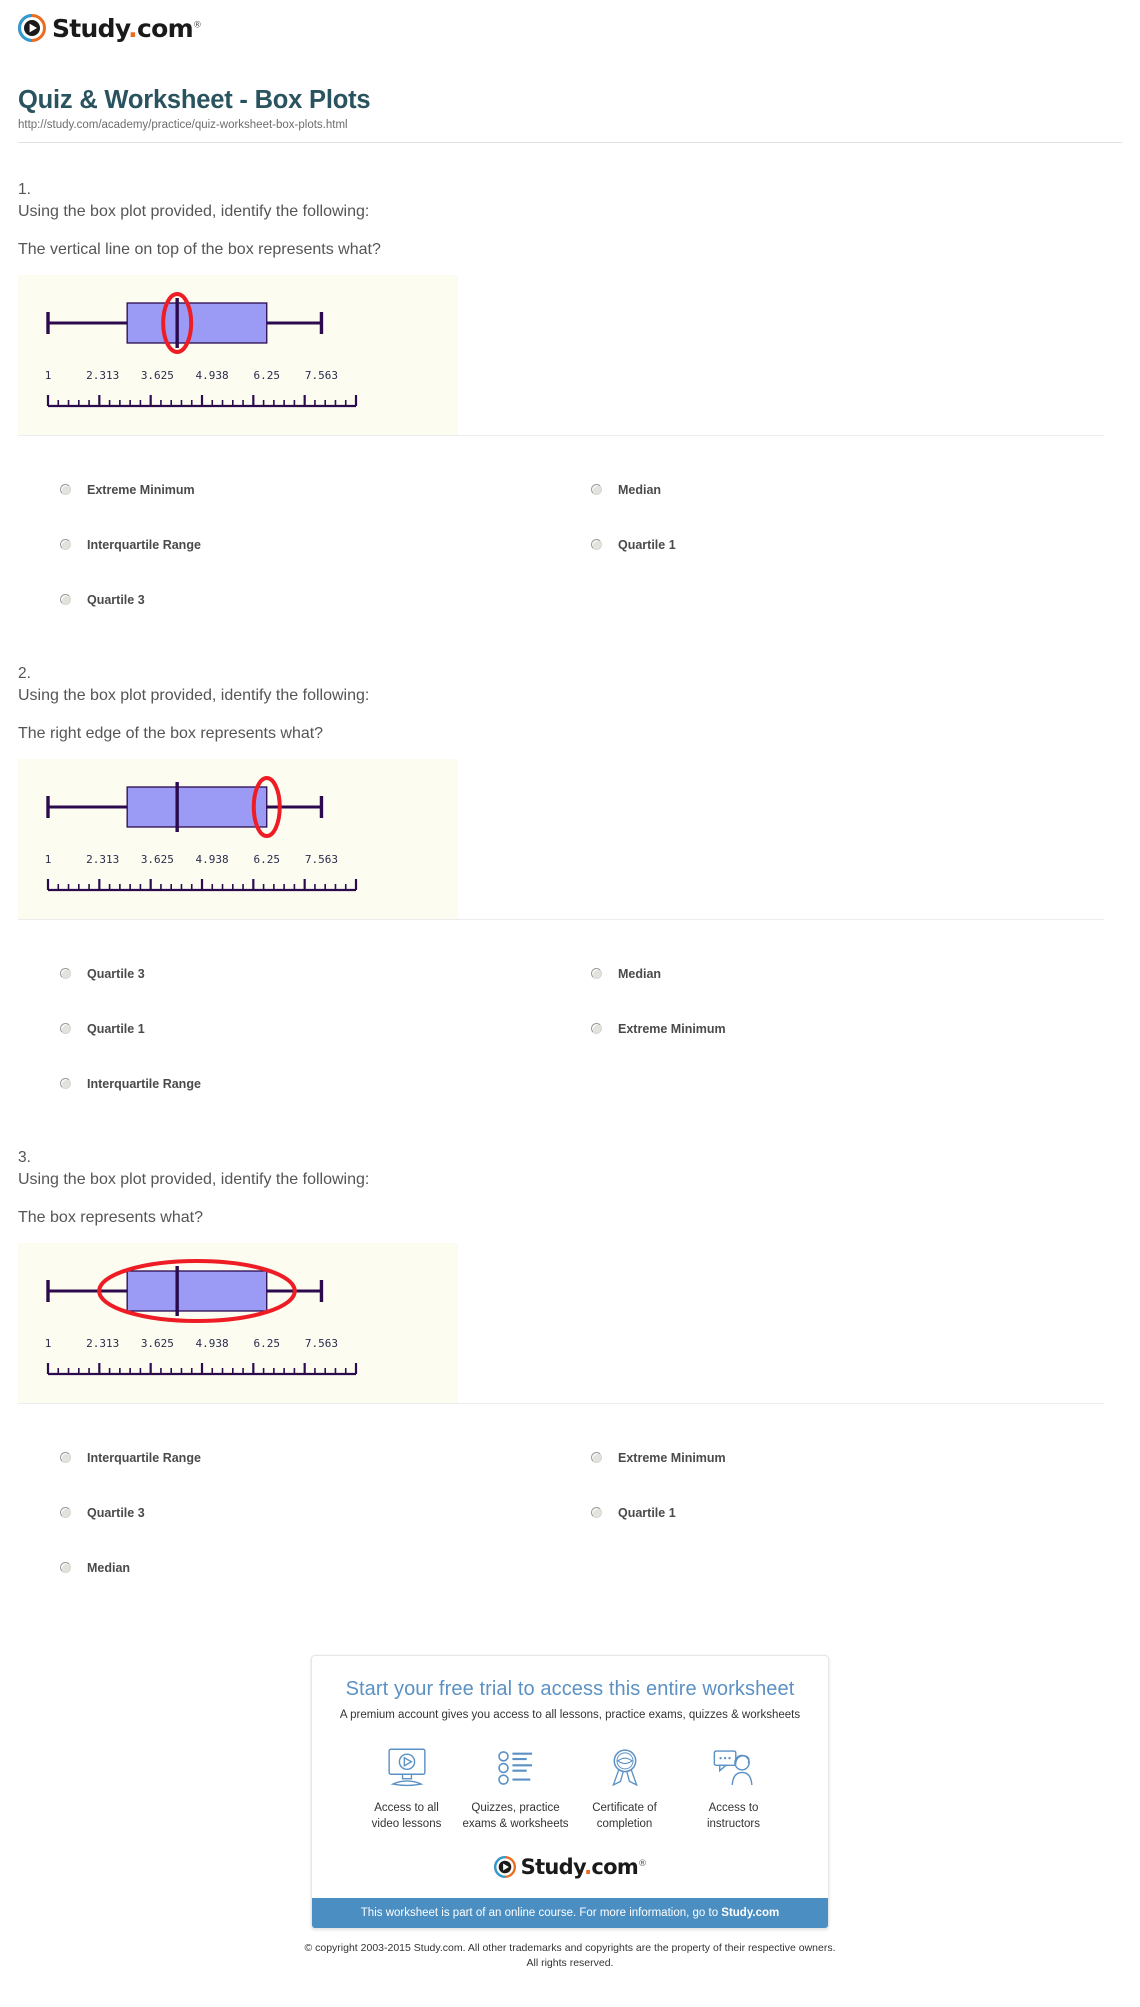 This screenshot has width=1140, height=2007. I want to click on copyright-line-2: All rights reserved., so click(570, 1963).